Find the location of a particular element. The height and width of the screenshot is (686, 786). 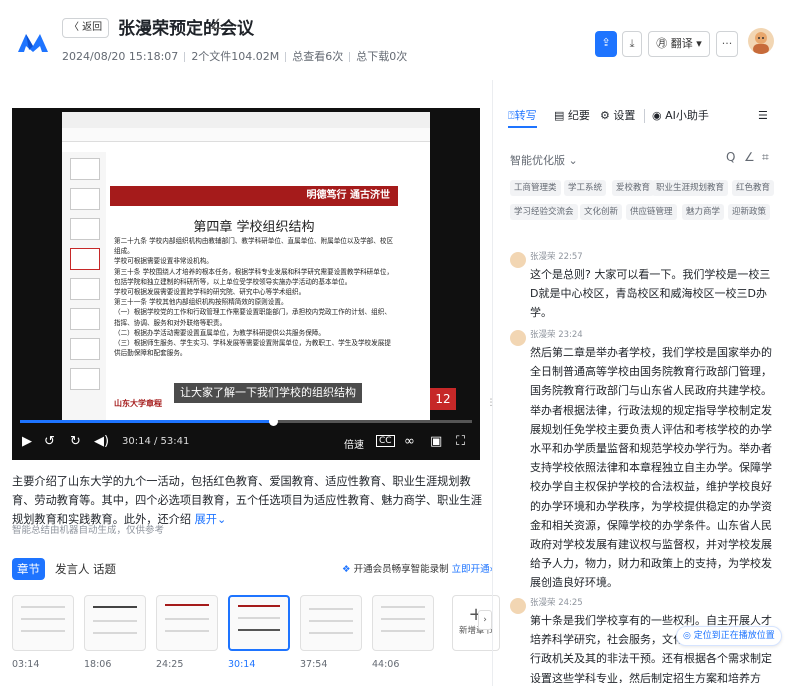

drag-handle-icon: ⋮ is located at coordinates (491, 410).